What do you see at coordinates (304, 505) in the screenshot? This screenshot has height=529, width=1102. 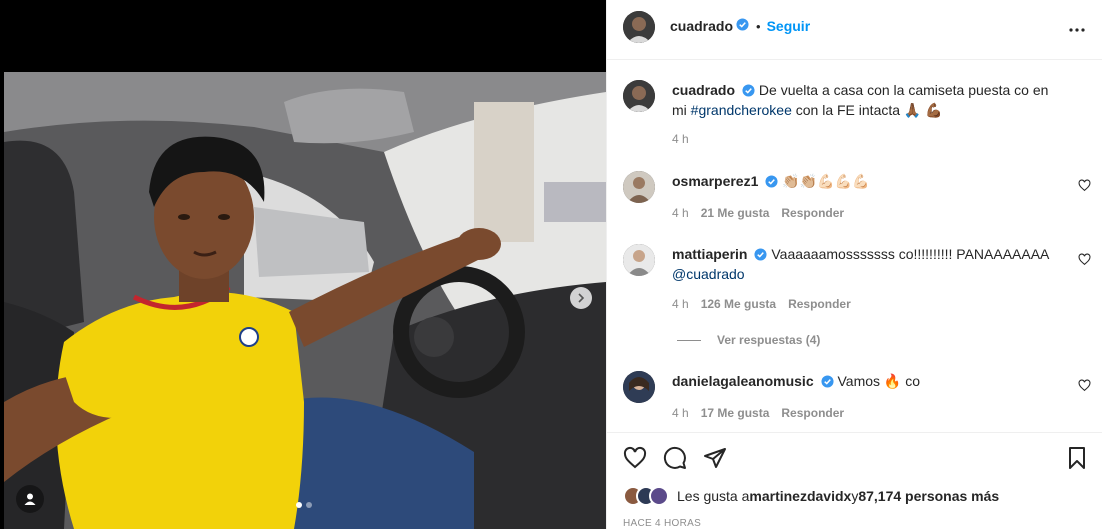 I see `carousel-indicator` at bounding box center [304, 505].